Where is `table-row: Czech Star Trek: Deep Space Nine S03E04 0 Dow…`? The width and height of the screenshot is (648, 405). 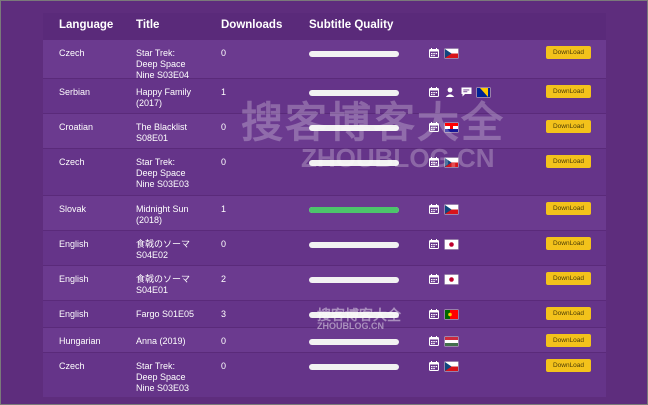
table-row: Czech Star Trek: Deep Space Nine S03E04 0 Dow… is located at coordinates (324, 60).